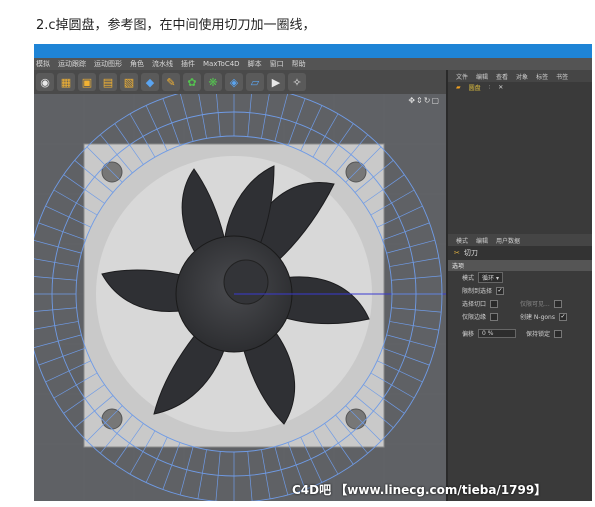 This screenshot has width=595, height=507. I want to click on menu-item-mograph: 运动图形, so click(108, 64).